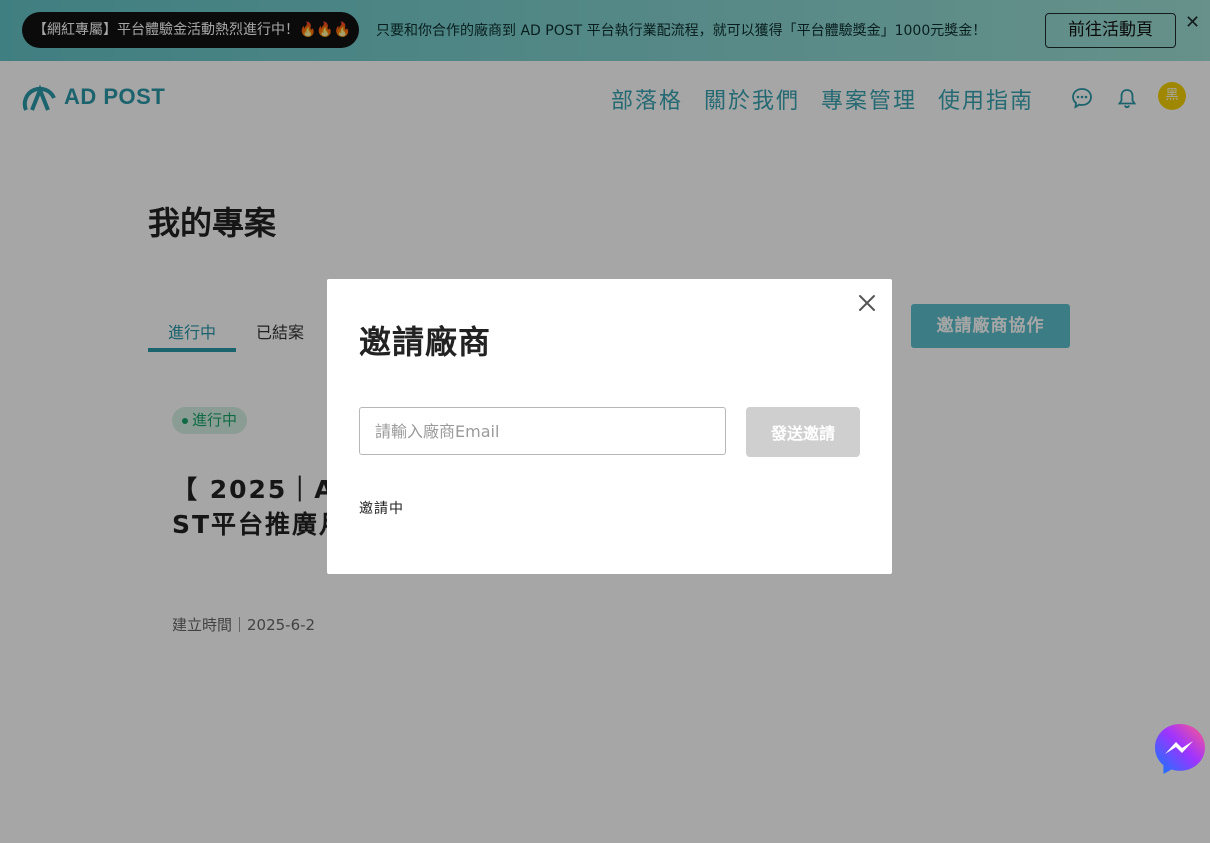 The image size is (1210, 843). I want to click on modal-title: 邀請廠商, so click(425, 342).